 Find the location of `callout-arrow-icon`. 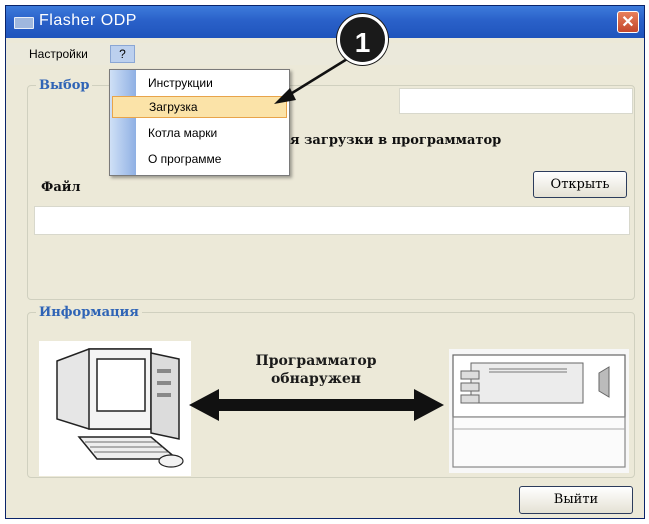

callout-arrow-icon is located at coordinates (313, 79).